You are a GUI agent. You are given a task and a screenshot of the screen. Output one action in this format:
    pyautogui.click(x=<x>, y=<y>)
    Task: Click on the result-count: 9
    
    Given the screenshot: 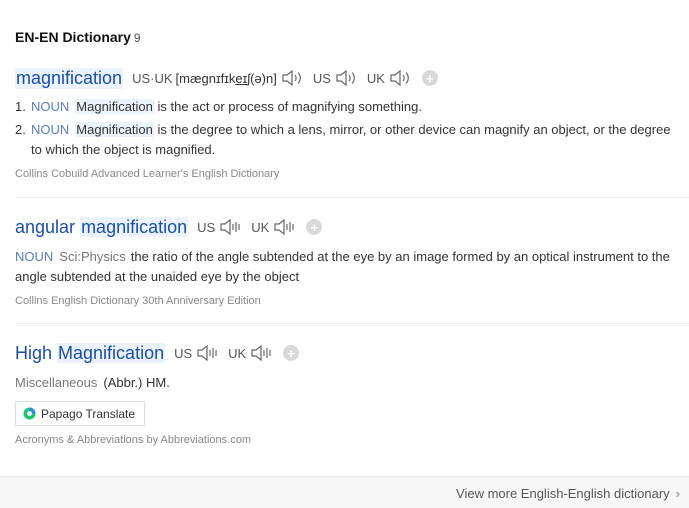 What is the action you would take?
    pyautogui.click(x=137, y=38)
    